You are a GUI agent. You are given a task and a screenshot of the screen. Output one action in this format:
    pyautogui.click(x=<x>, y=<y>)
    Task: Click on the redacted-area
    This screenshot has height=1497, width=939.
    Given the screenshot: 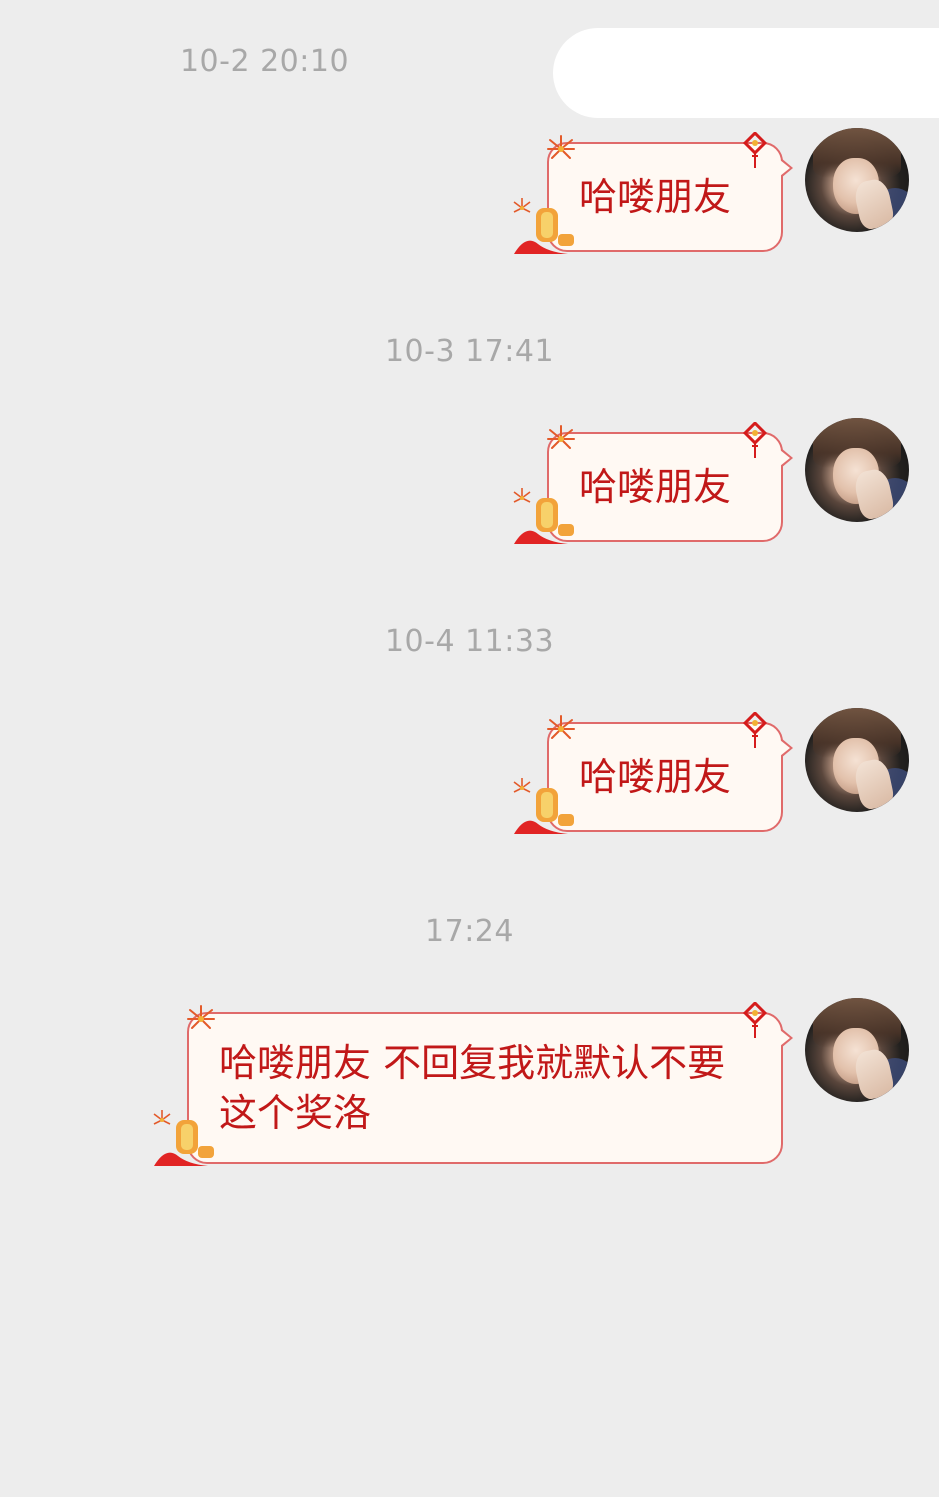 What is the action you would take?
    pyautogui.click(x=746, y=73)
    